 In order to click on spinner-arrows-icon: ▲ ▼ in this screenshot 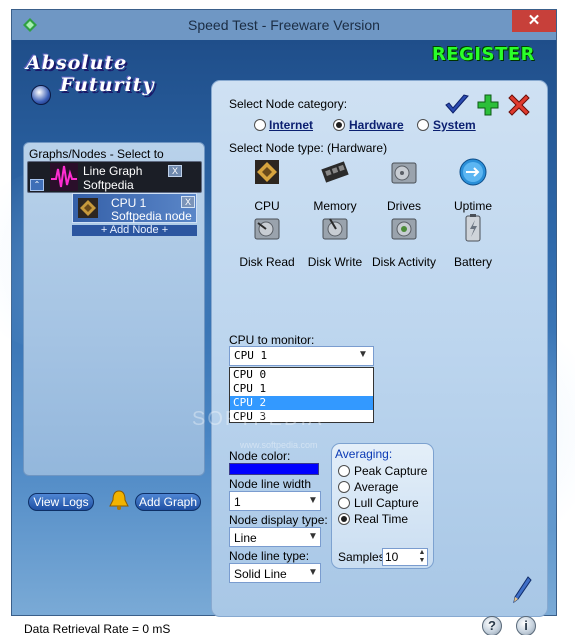, I will do `click(422, 557)`.